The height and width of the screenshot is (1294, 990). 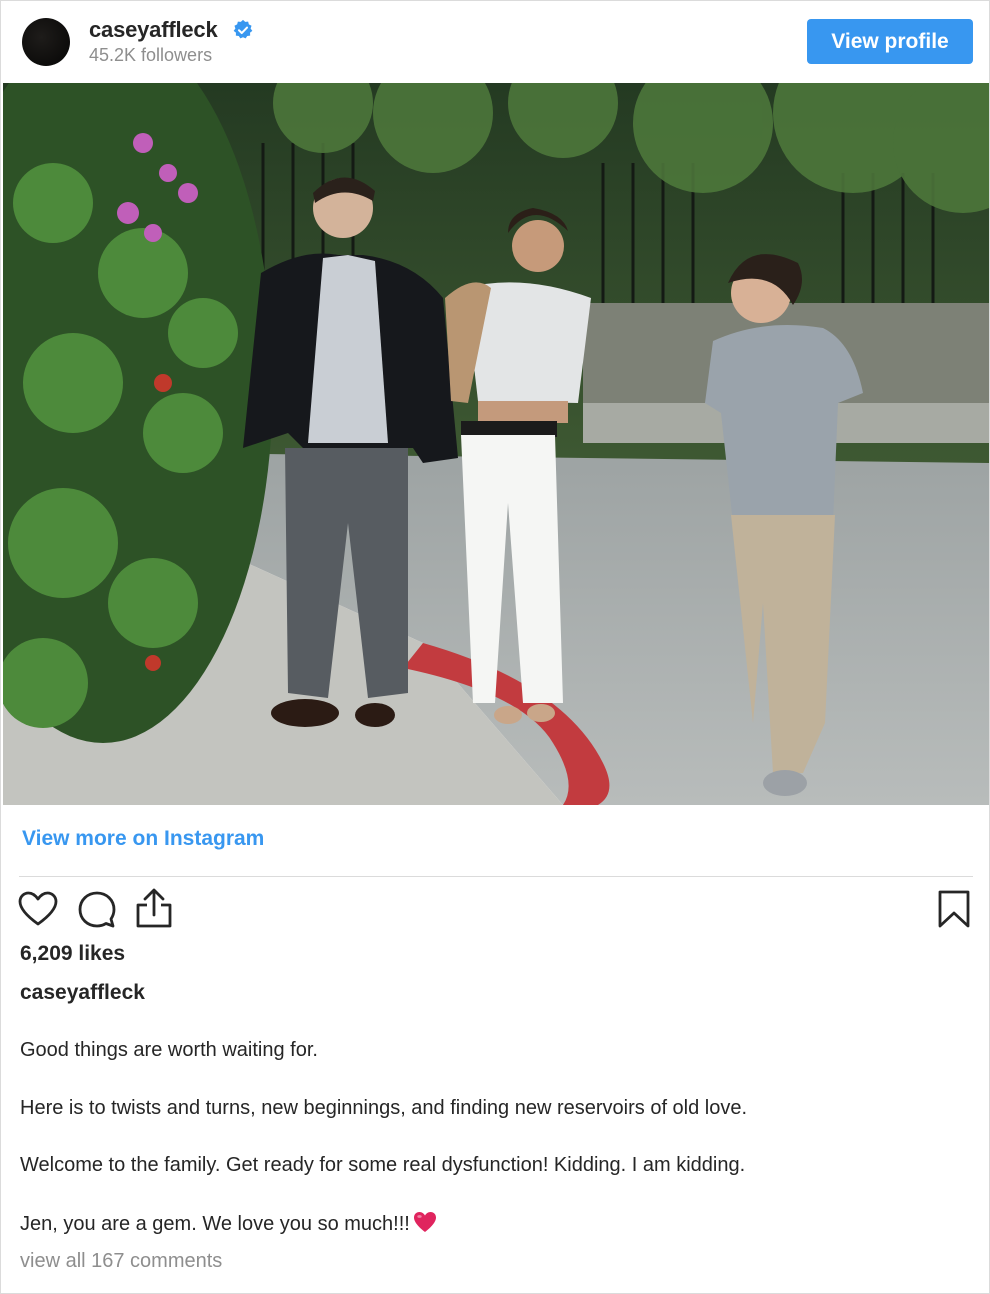 What do you see at coordinates (153, 30) in the screenshot?
I see `header-username: caseyaffleck` at bounding box center [153, 30].